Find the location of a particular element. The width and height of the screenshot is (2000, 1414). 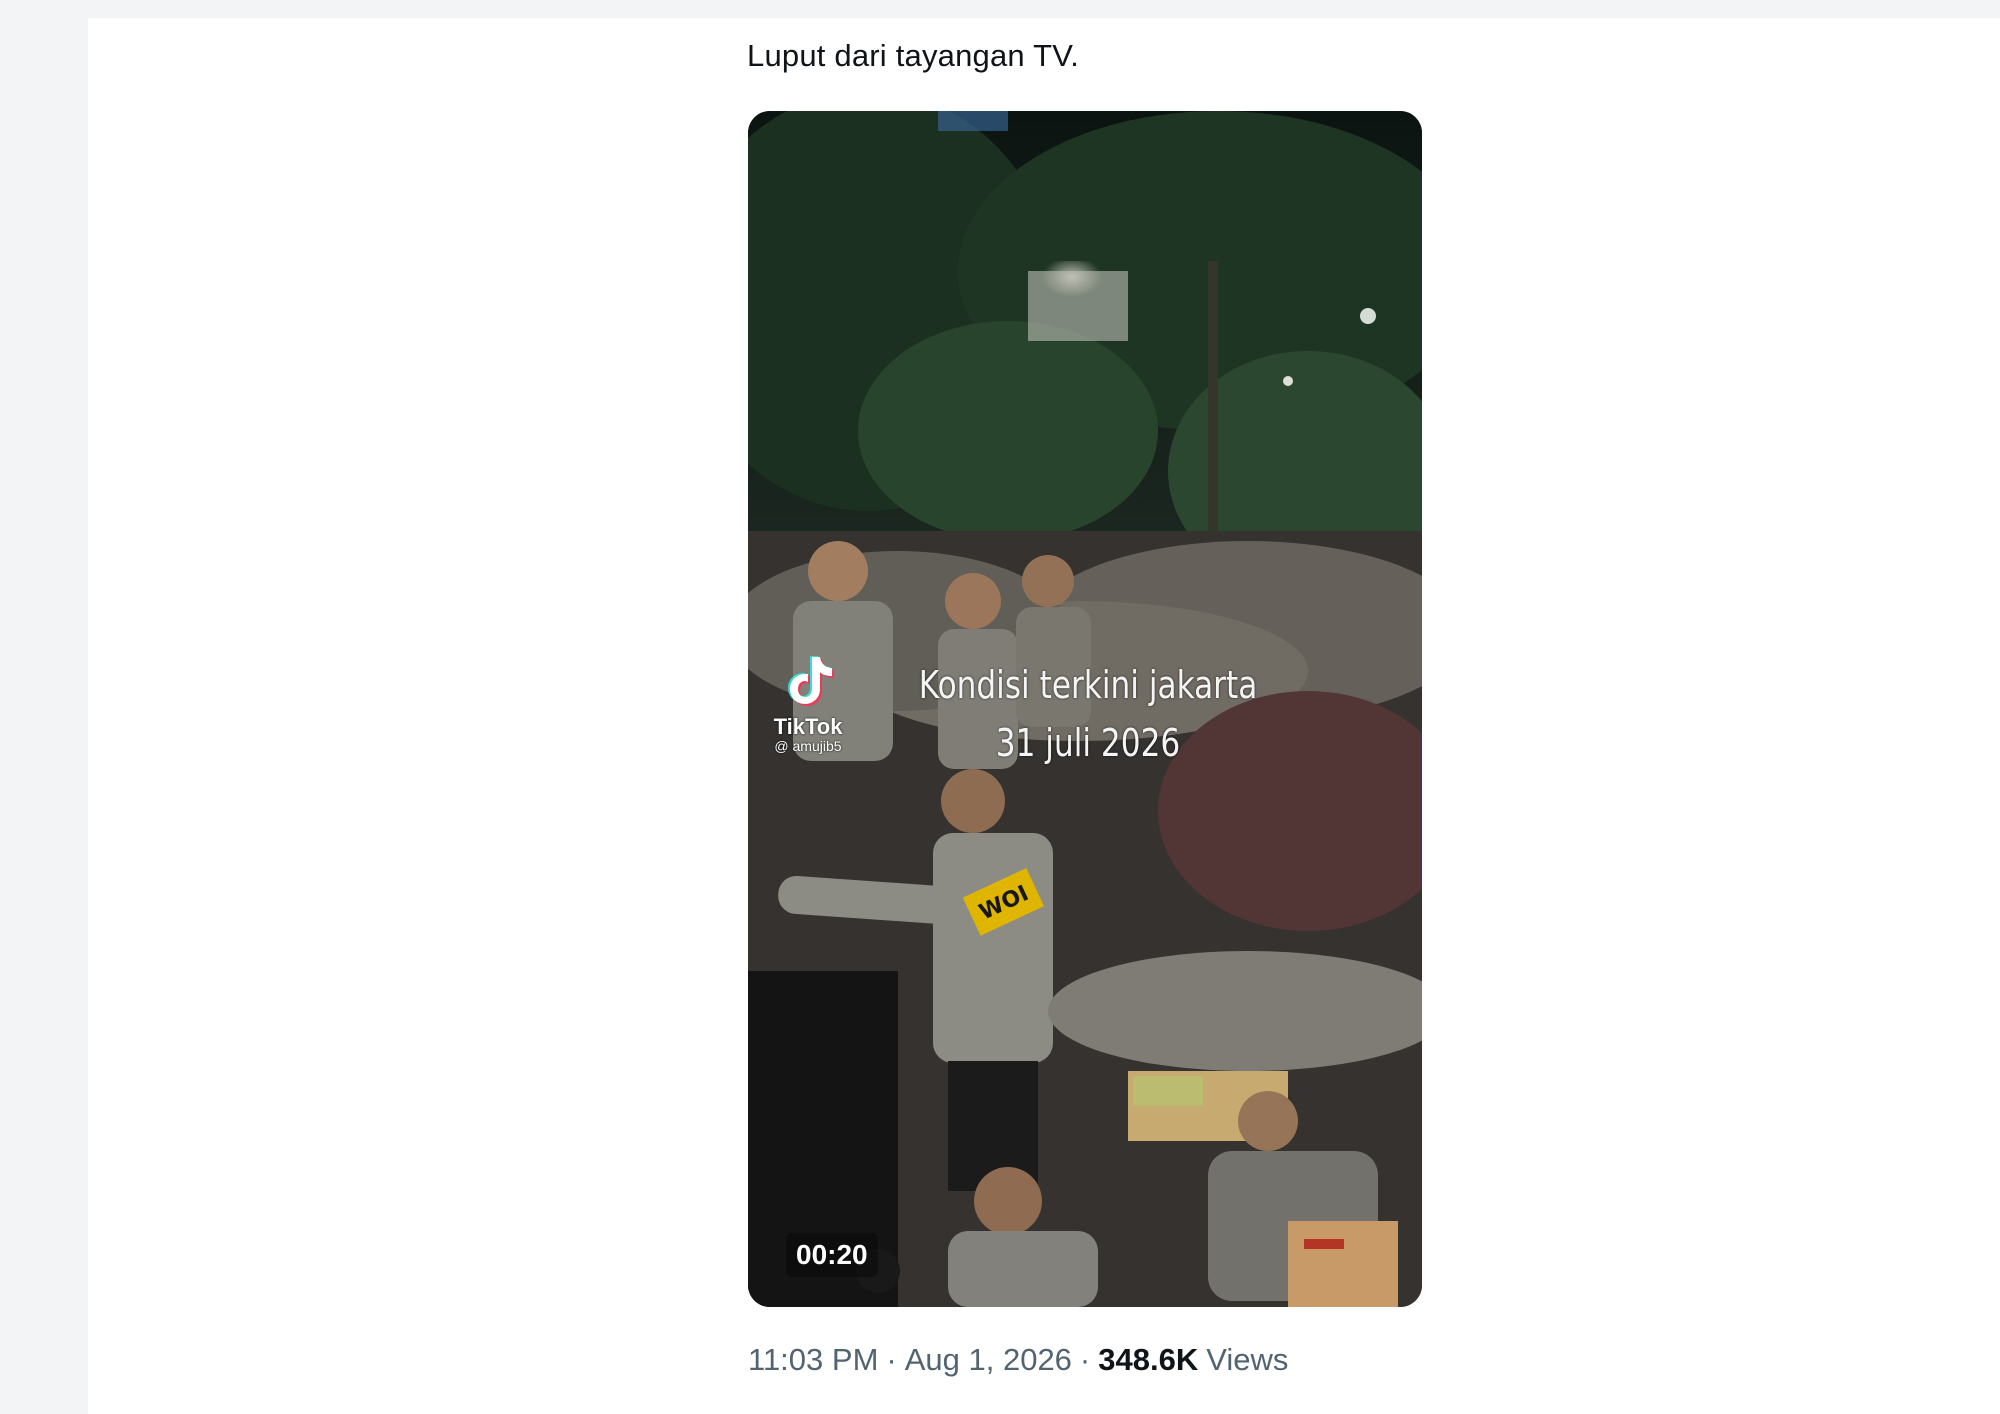

tiktok-watermark: TikTok @ amujib5 is located at coordinates (808, 702).